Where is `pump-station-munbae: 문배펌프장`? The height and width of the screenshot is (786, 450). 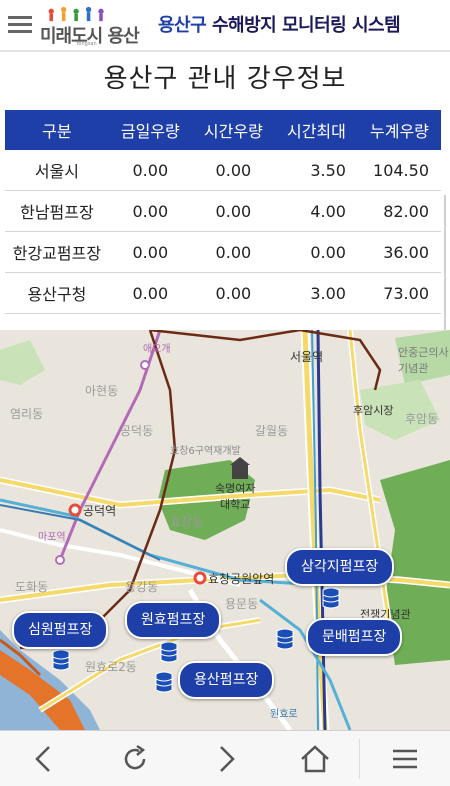 pump-station-munbae: 문배펌프장 is located at coordinates (354, 637).